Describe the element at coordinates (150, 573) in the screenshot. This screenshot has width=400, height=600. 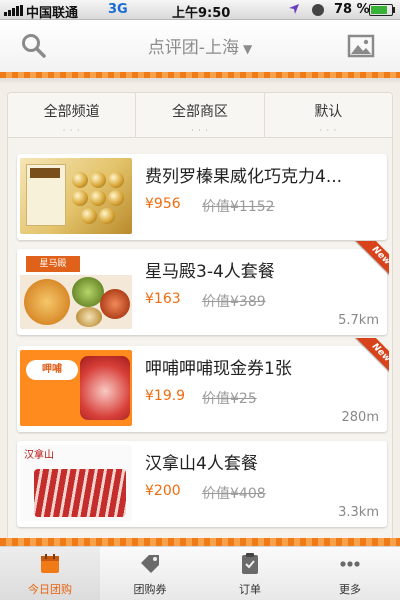
I see `tab-coupons: 团购券` at that location.